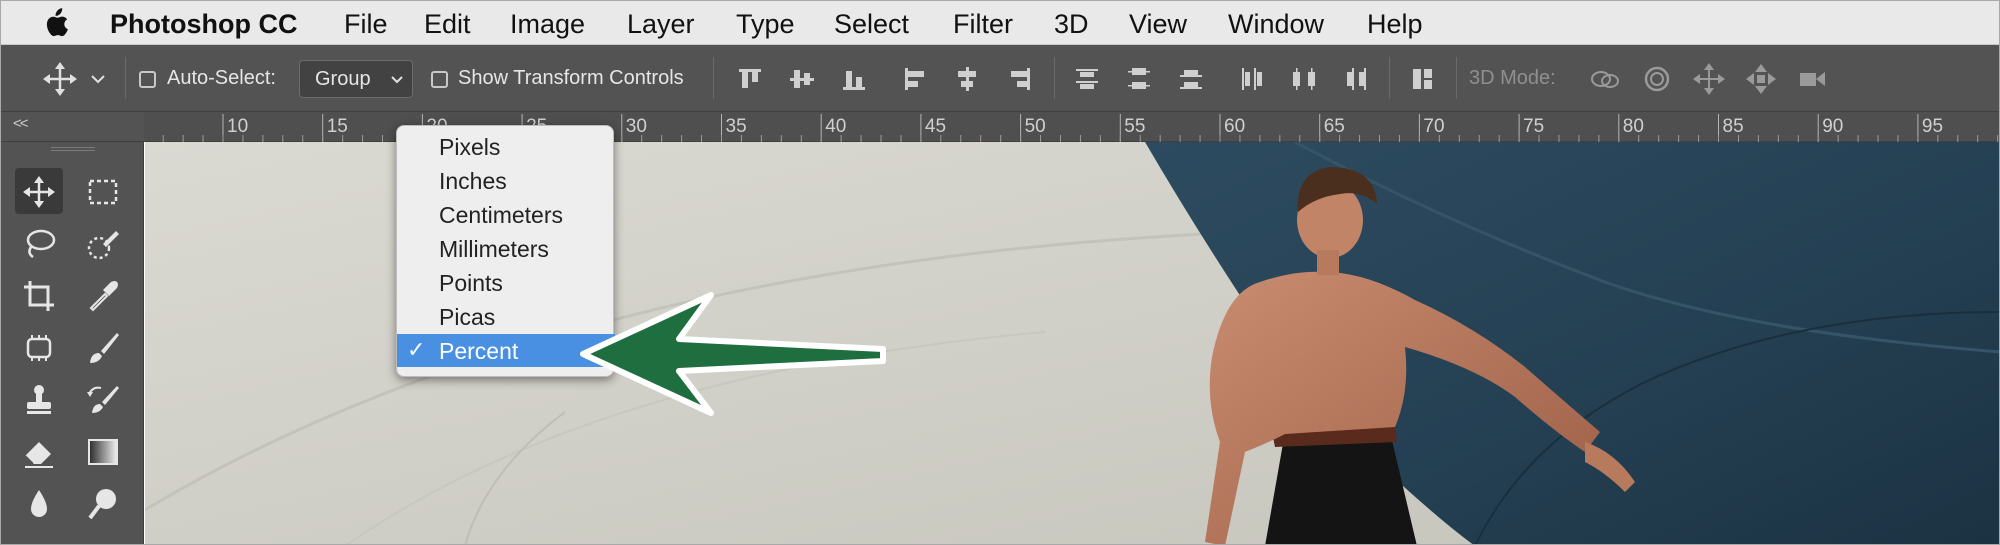 This screenshot has height=545, width=2000. Describe the element at coordinates (733, 354) in the screenshot. I see `green-arrow-annotation` at that location.